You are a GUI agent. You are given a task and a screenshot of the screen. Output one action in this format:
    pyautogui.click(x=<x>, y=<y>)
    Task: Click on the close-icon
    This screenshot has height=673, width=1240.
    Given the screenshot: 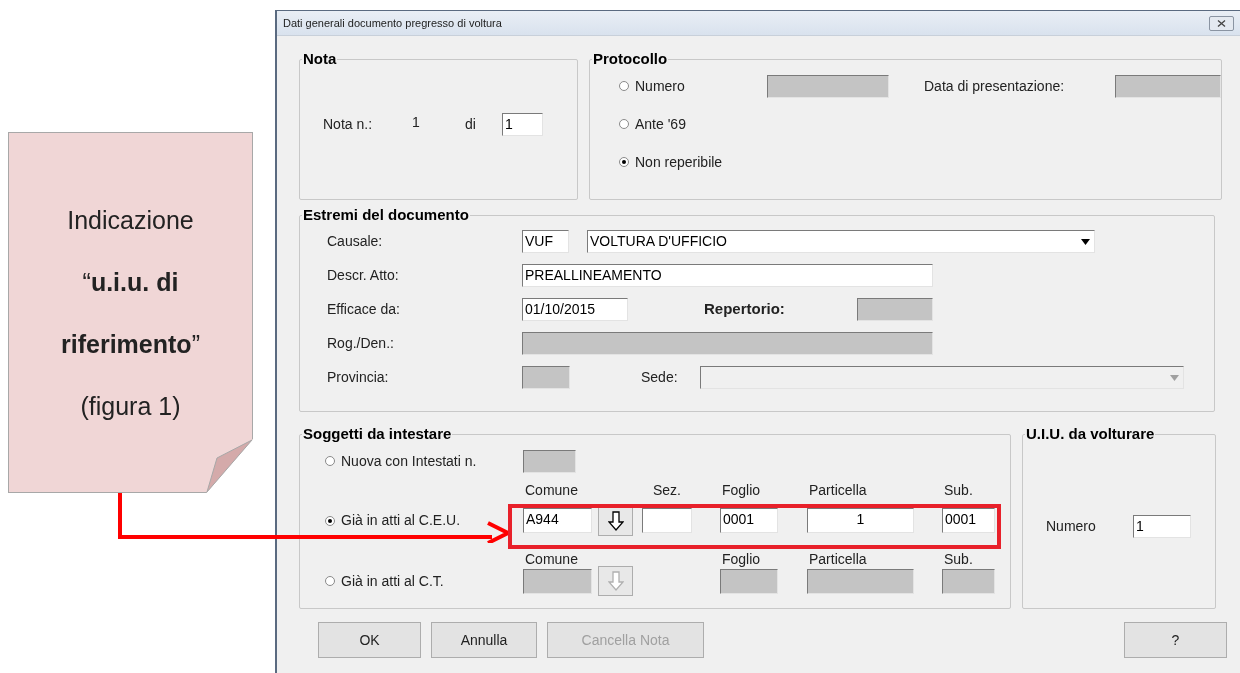 What is the action you would take?
    pyautogui.click(x=1221, y=23)
    